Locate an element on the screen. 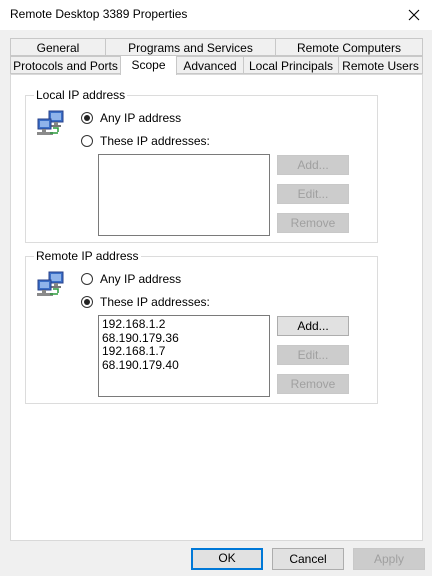 Image resolution: width=432 pixels, height=576 pixels. remote-any-ip-option: Any IP address is located at coordinates (131, 279).